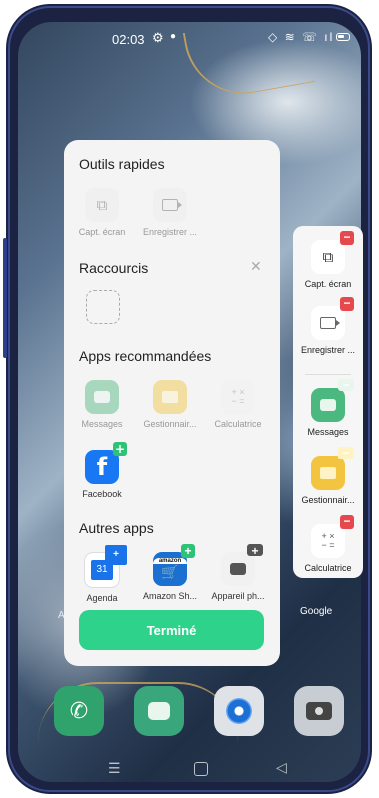 Image resolution: width=379 pixels, height=798 pixels. I want to click on tile-label: Agenda, so click(102, 598).